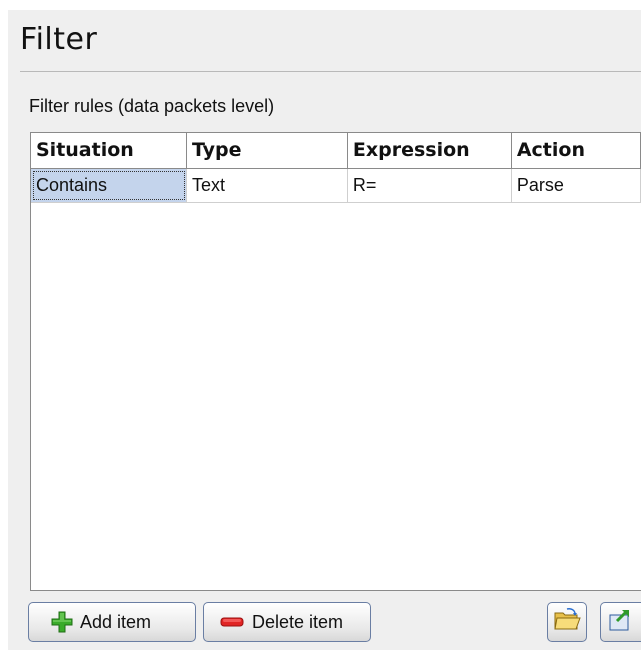  What do you see at coordinates (576, 185) in the screenshot?
I see `cell-action: Parse` at bounding box center [576, 185].